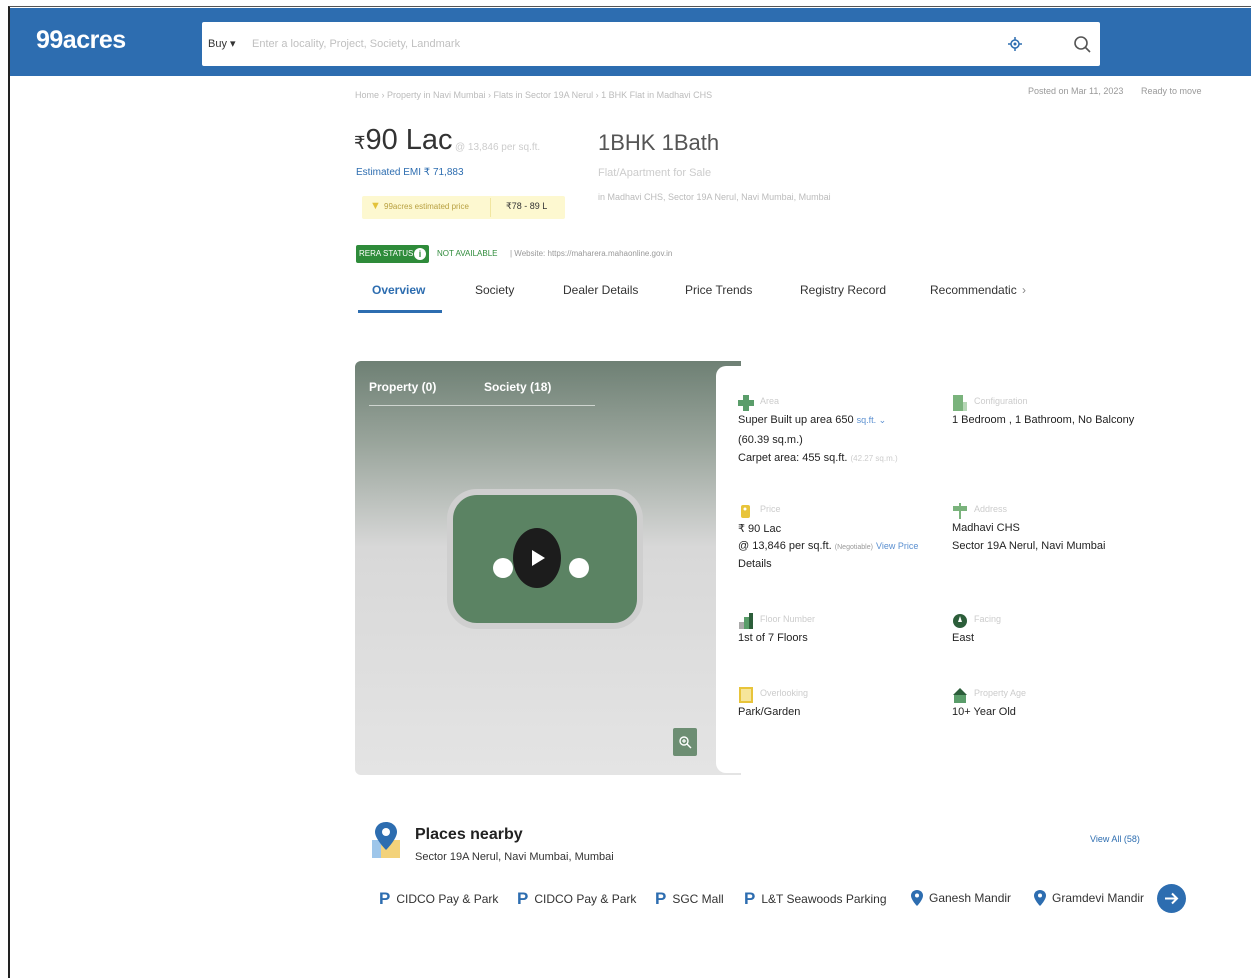 The width and height of the screenshot is (1251, 978). Describe the element at coordinates (490, 207) in the screenshot. I see `estimate-divider` at that location.